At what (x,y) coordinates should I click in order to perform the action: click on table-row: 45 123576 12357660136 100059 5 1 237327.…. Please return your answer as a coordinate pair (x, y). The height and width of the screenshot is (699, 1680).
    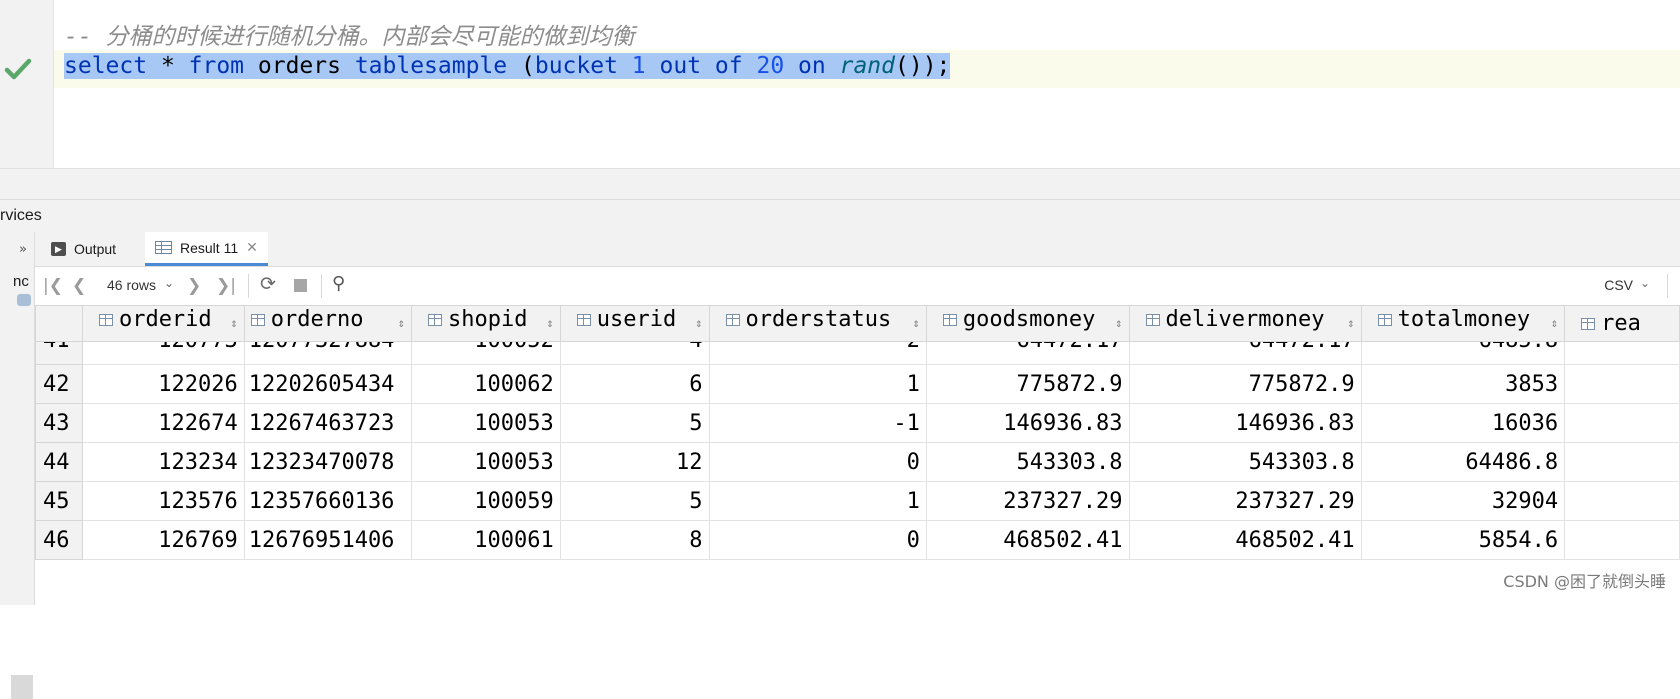
    Looking at the image, I should click on (857, 501).